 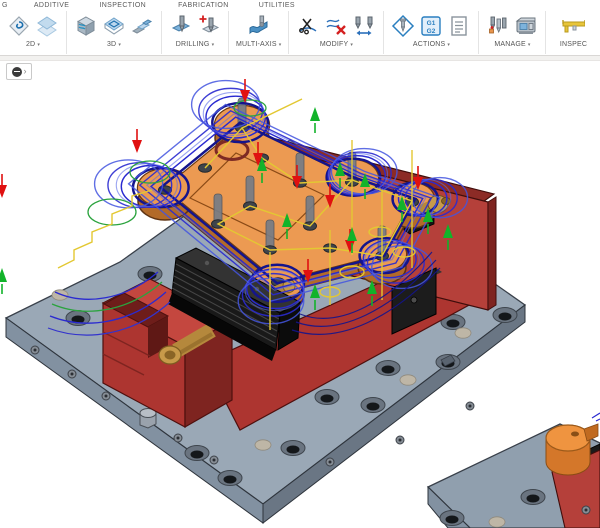 What do you see at coordinates (195, 44) in the screenshot?
I see `group-label-drilling: DRILLING ▾` at bounding box center [195, 44].